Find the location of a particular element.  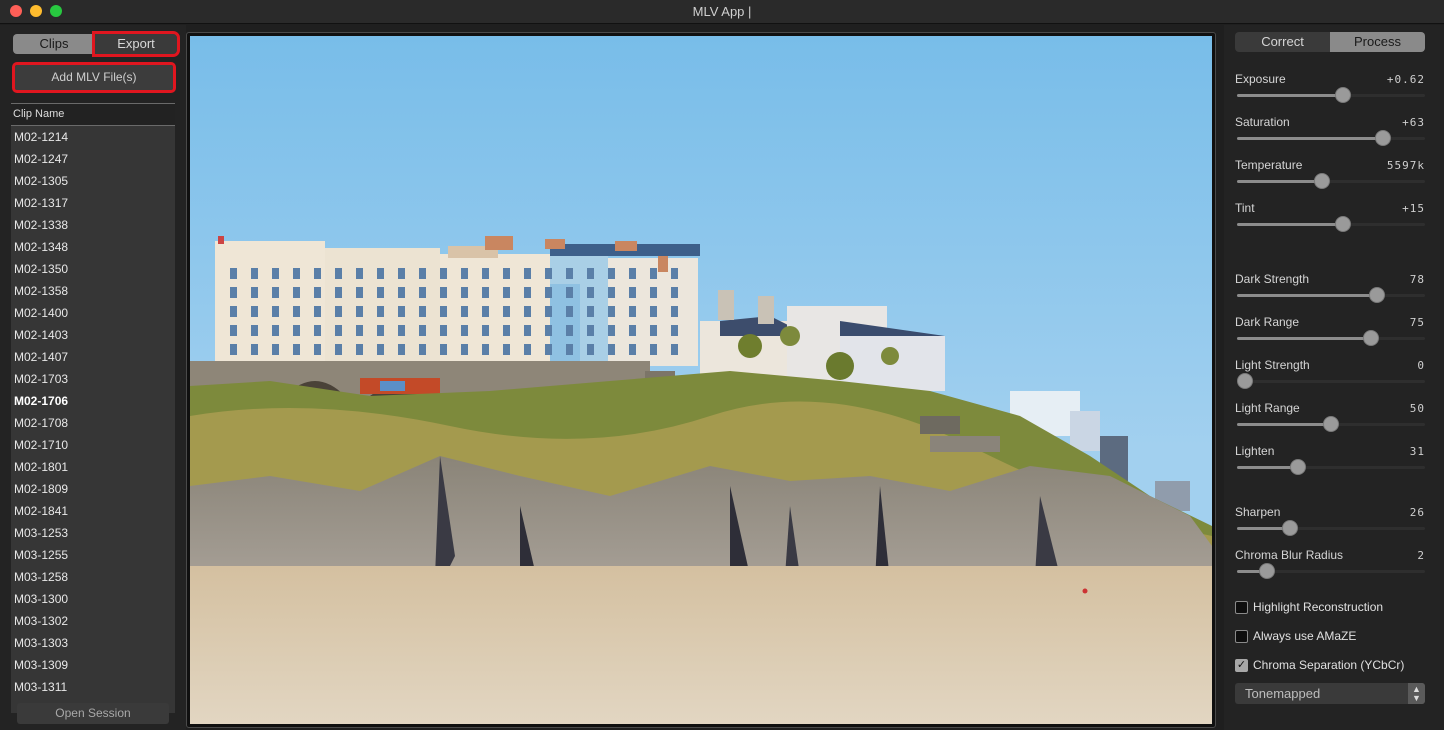

chroma-blur-radius-value: 2 is located at coordinates (1421, 555).